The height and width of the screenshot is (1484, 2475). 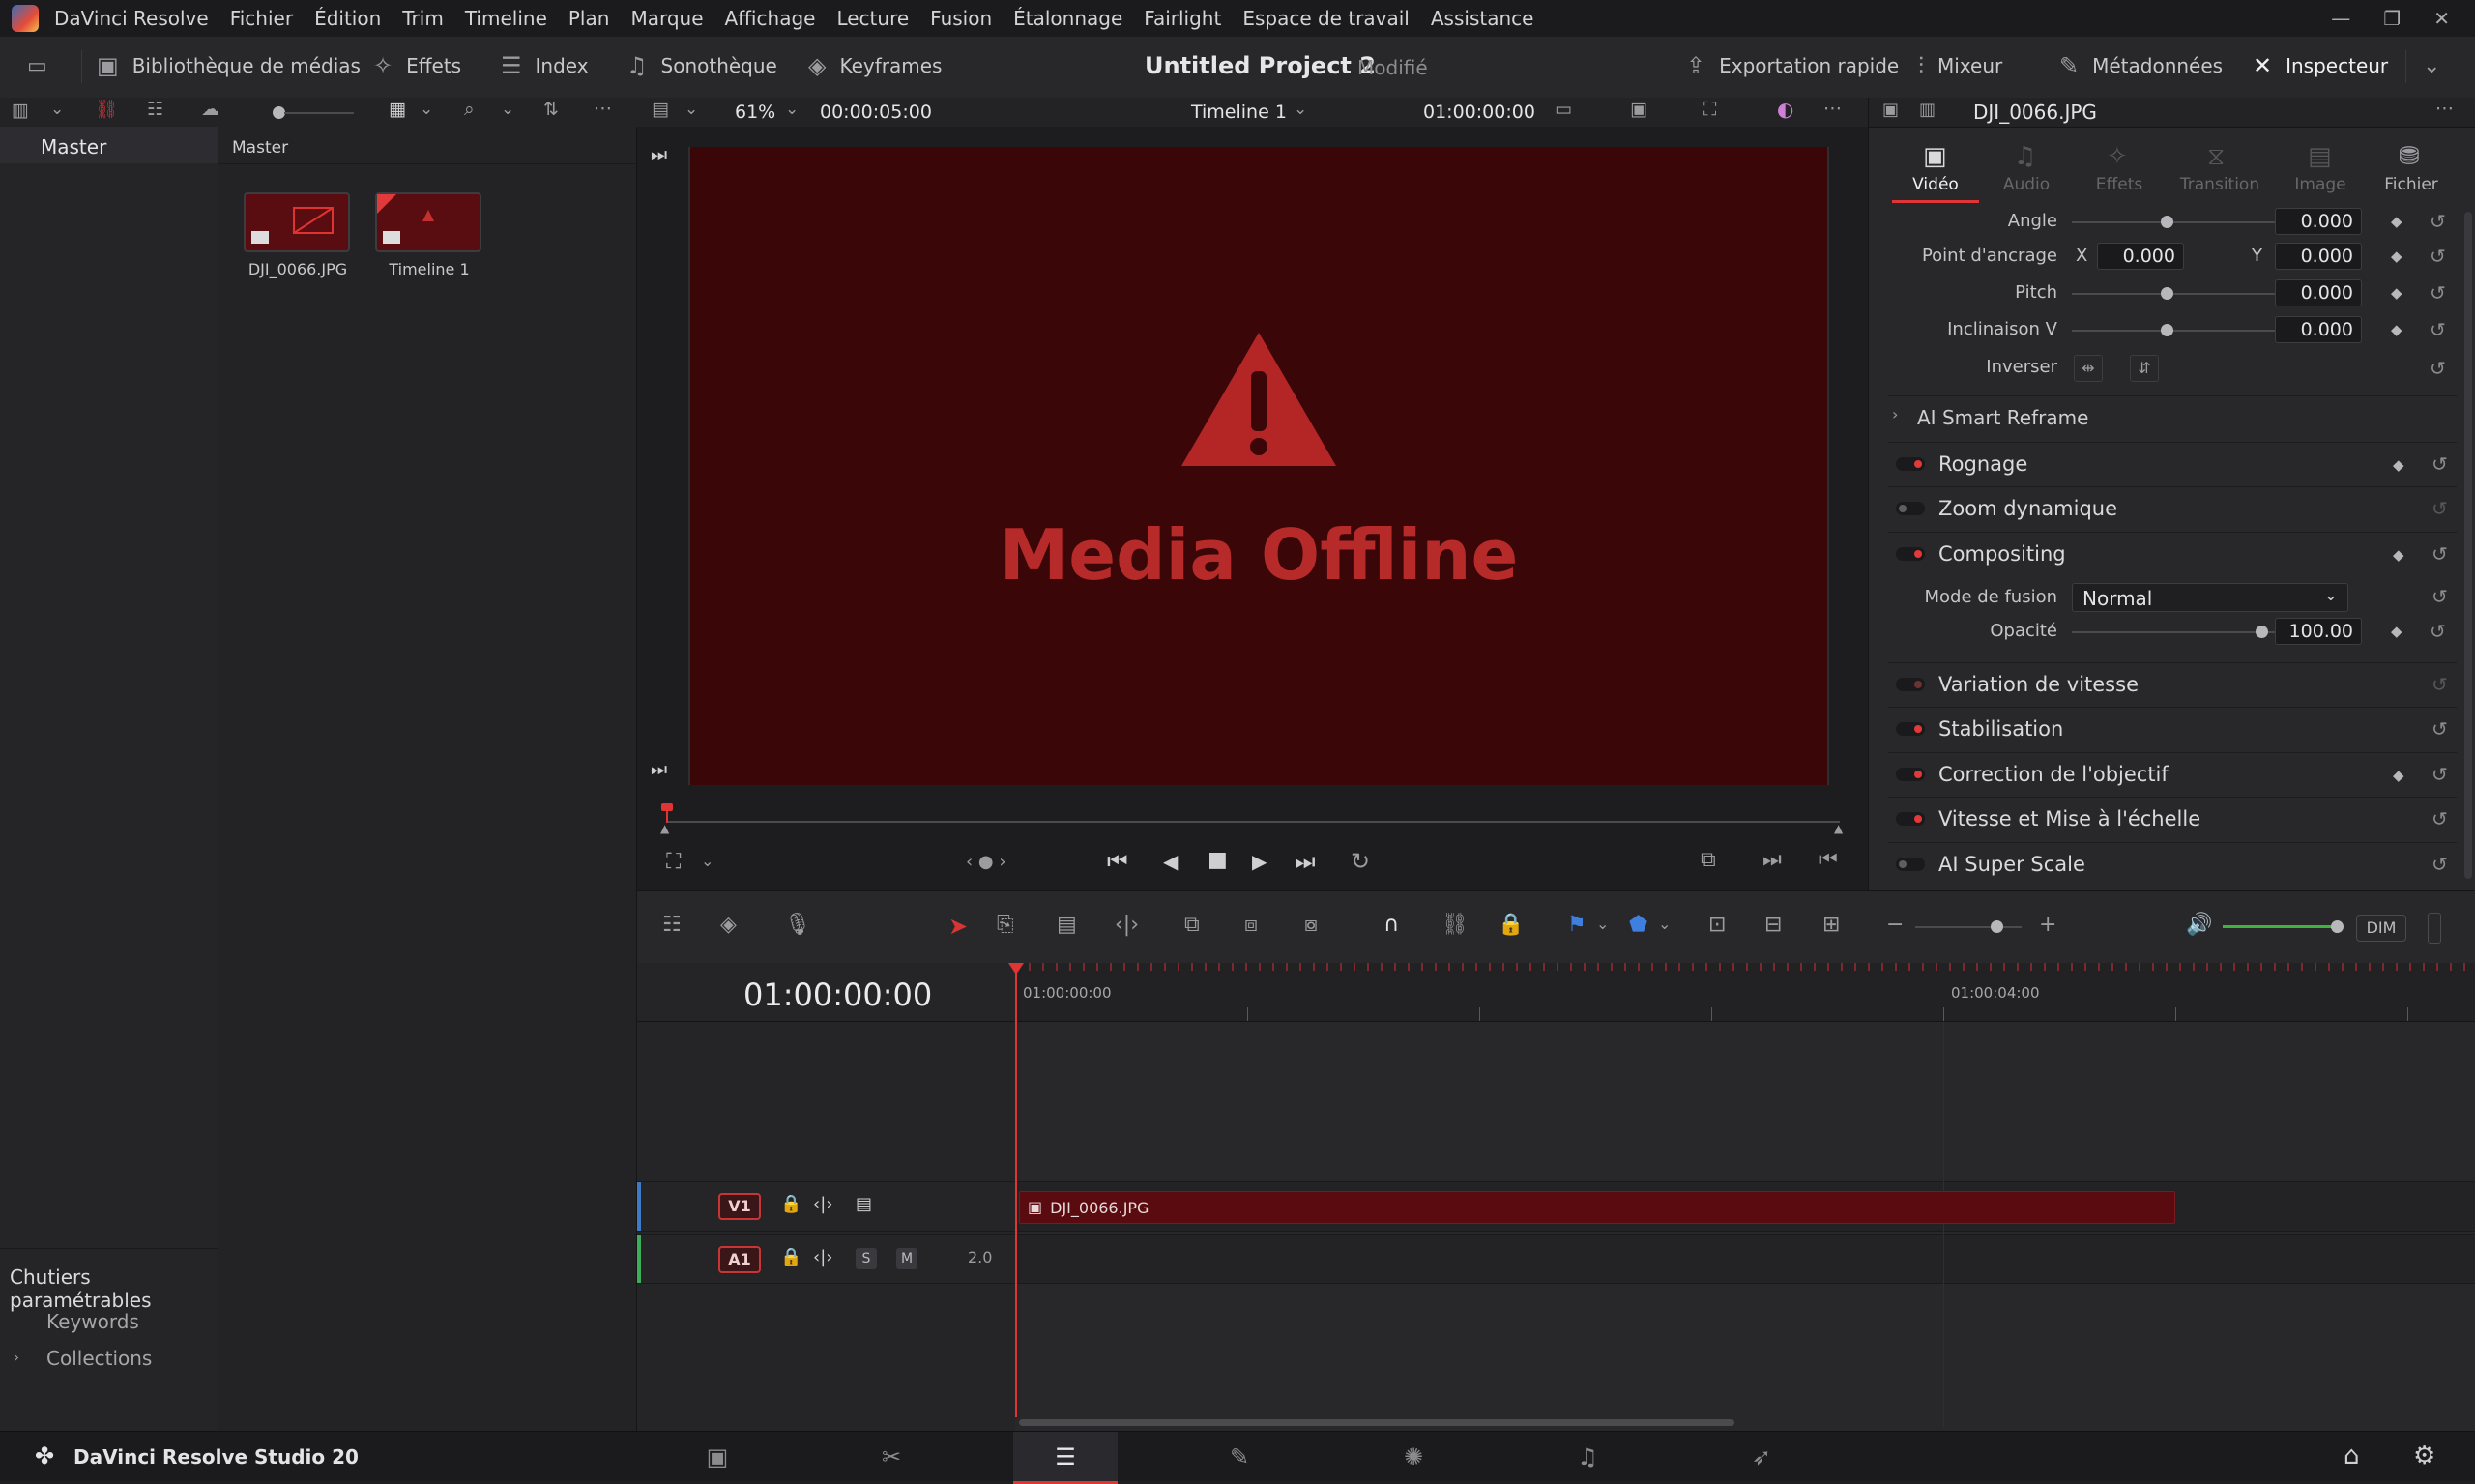 I want to click on chevron-right-icon: ›, so click(x=16, y=1358).